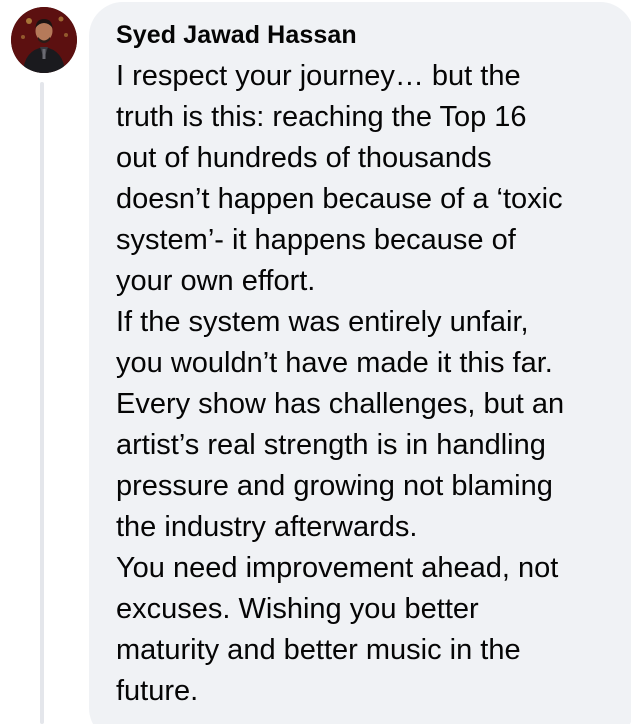 The height and width of the screenshot is (724, 631). What do you see at coordinates (318, 76) in the screenshot?
I see `comment-text-line: I respect your journey… but the` at bounding box center [318, 76].